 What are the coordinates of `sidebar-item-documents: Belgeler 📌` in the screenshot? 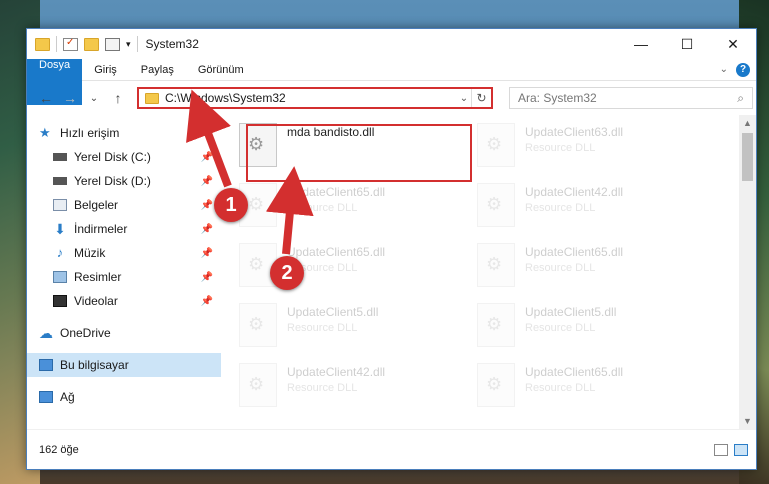 It's located at (124, 205).